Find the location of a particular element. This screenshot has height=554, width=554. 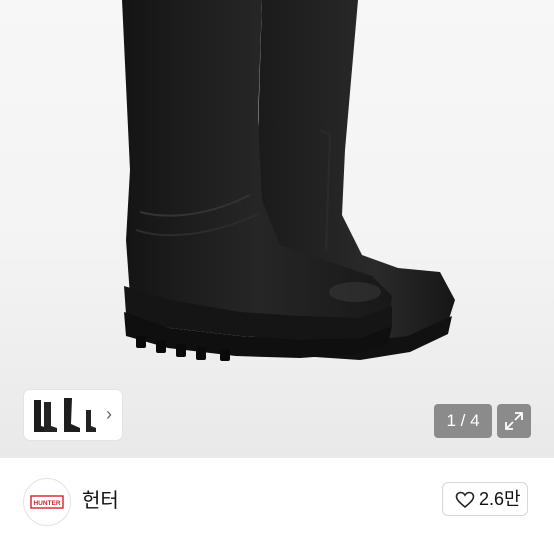

like-button: 2.6만 is located at coordinates (485, 499).